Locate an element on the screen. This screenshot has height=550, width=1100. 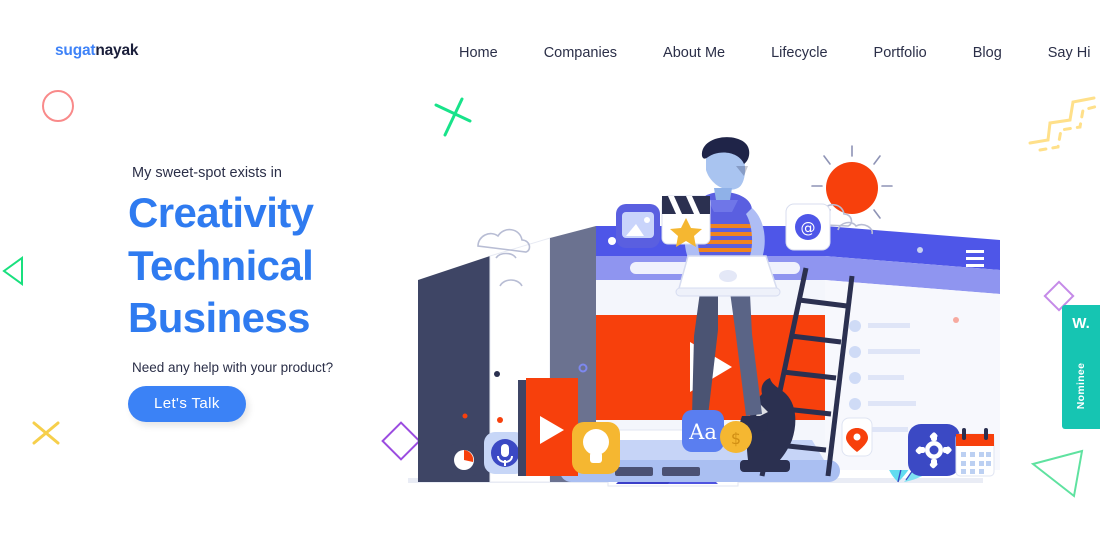
lets-talk-button: Let's Talk is located at coordinates (187, 403).